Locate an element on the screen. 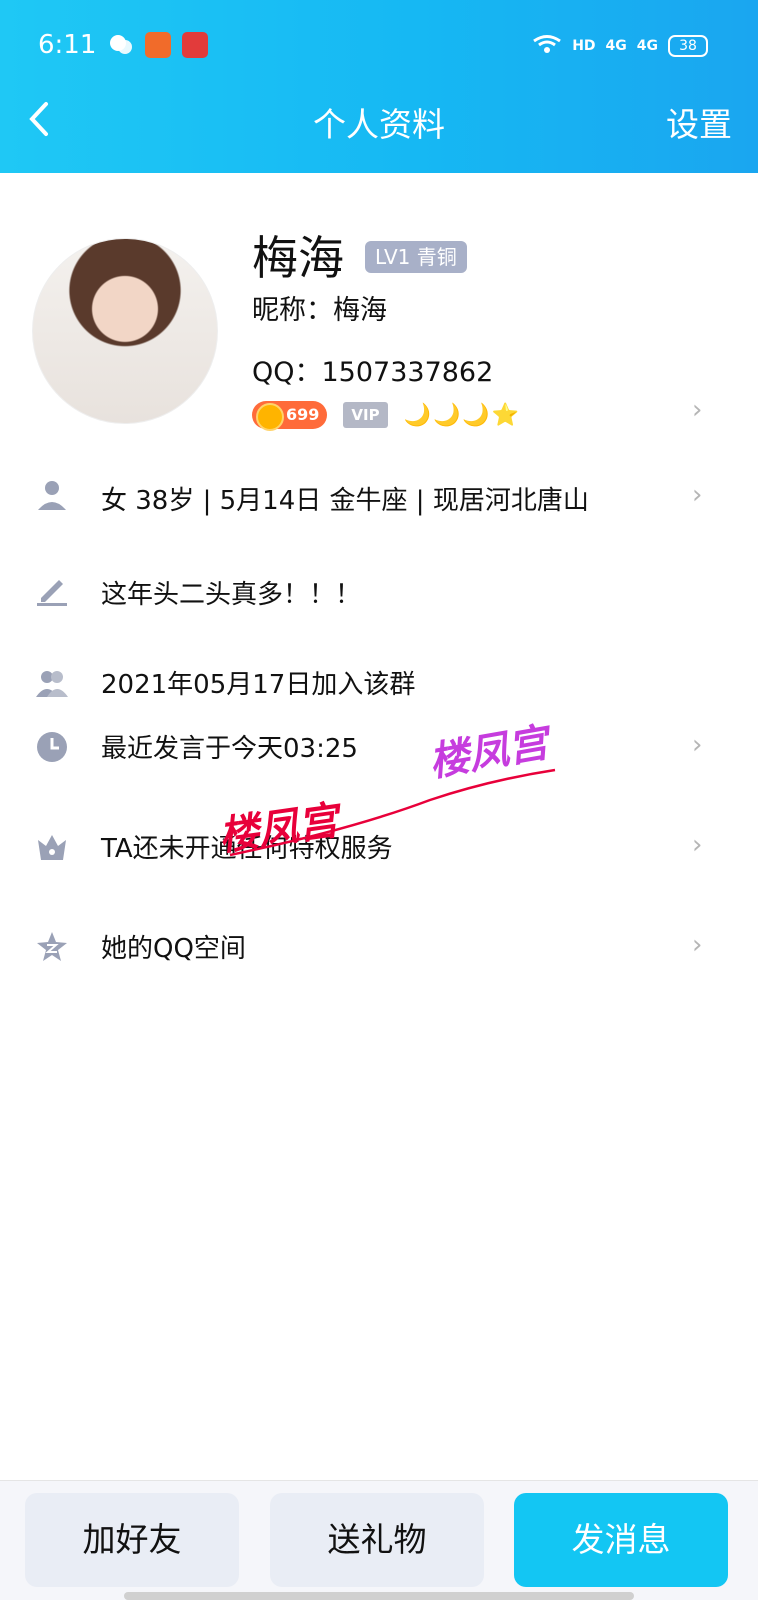 This screenshot has height=1600, width=758. list-item-text: 这年头二头真多！！！ is located at coordinates (231, 595).